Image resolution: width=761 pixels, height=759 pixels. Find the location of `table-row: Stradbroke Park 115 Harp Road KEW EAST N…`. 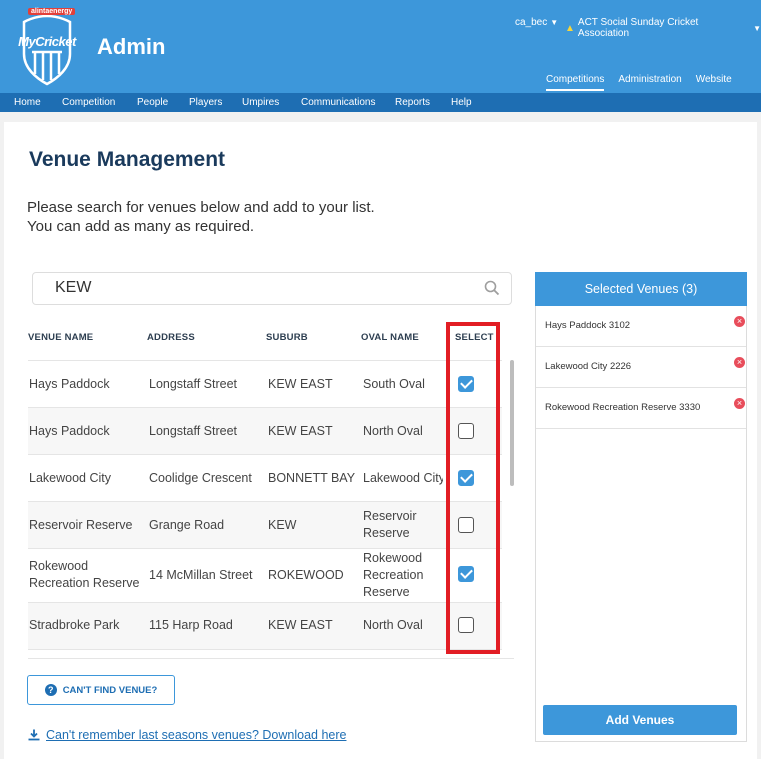

table-row: Stradbroke Park 115 Harp Road KEW EAST N… is located at coordinates (265, 625).